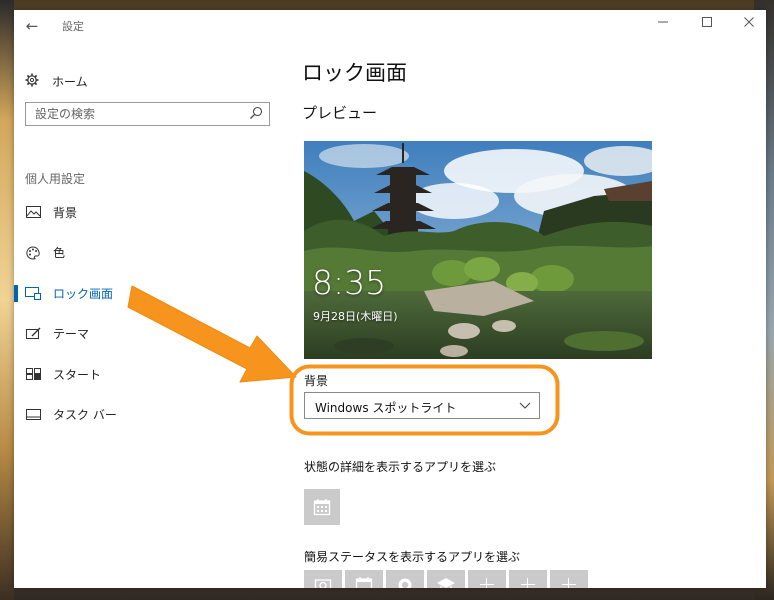 This screenshot has width=774, height=600. Describe the element at coordinates (400, 467) in the screenshot. I see `detail-apps-label: 状態の詳細を表示するアプリを選ぶ` at that location.